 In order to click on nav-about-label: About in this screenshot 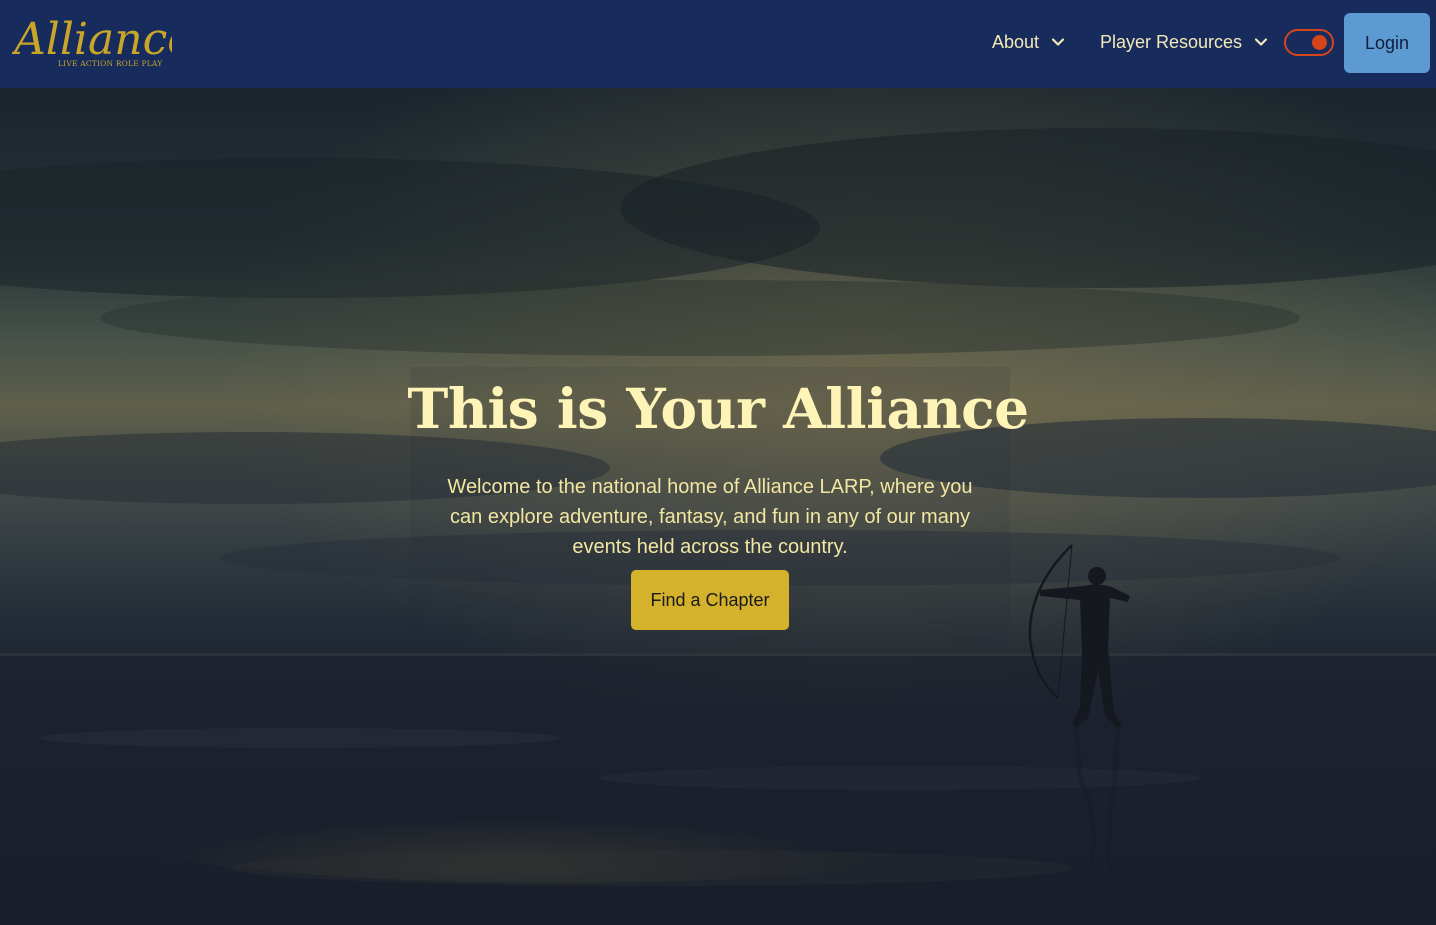, I will do `click(1016, 41)`.